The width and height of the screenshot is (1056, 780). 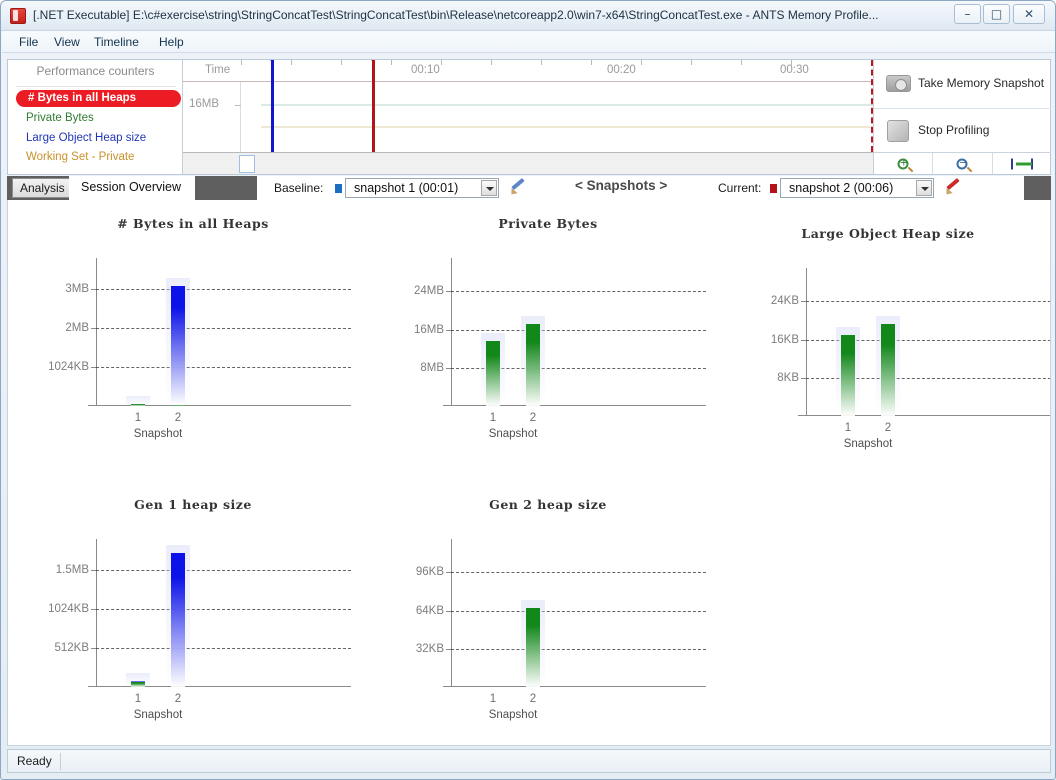 What do you see at coordinates (967, 14) in the screenshot?
I see `minimize-button: –` at bounding box center [967, 14].